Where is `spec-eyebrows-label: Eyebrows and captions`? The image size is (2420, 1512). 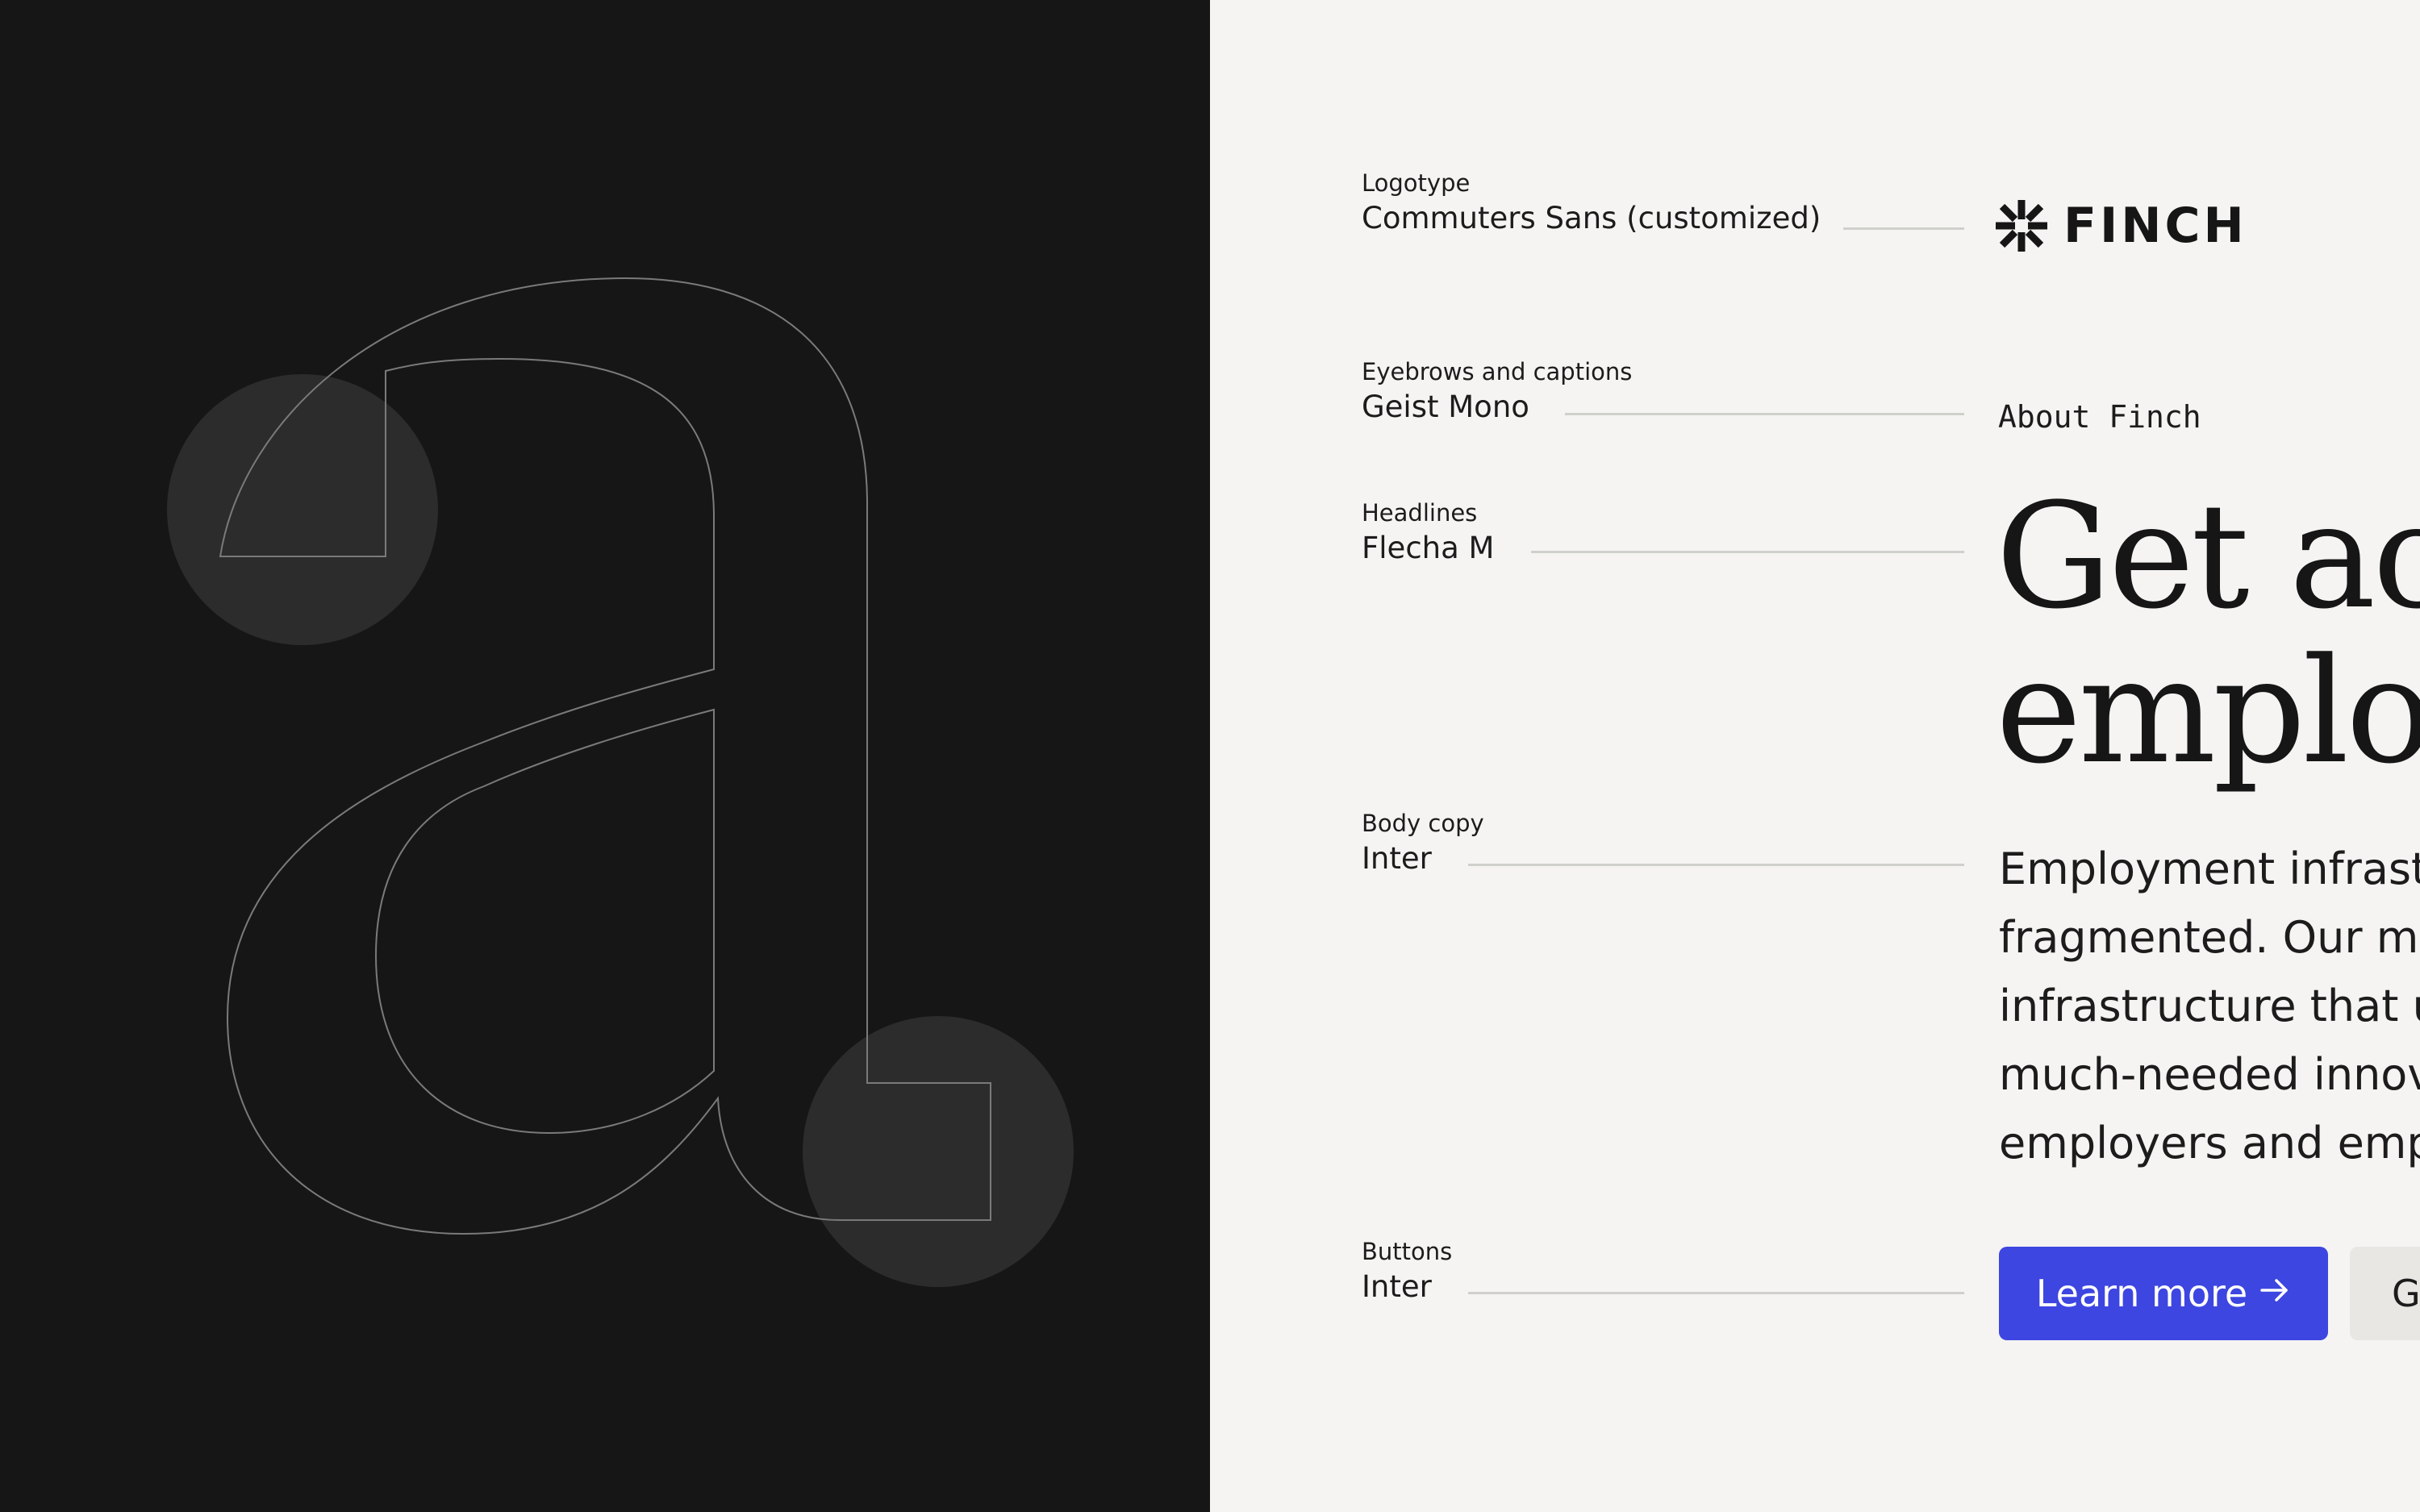
spec-eyebrows-label: Eyebrows and captions is located at coordinates (1498, 371).